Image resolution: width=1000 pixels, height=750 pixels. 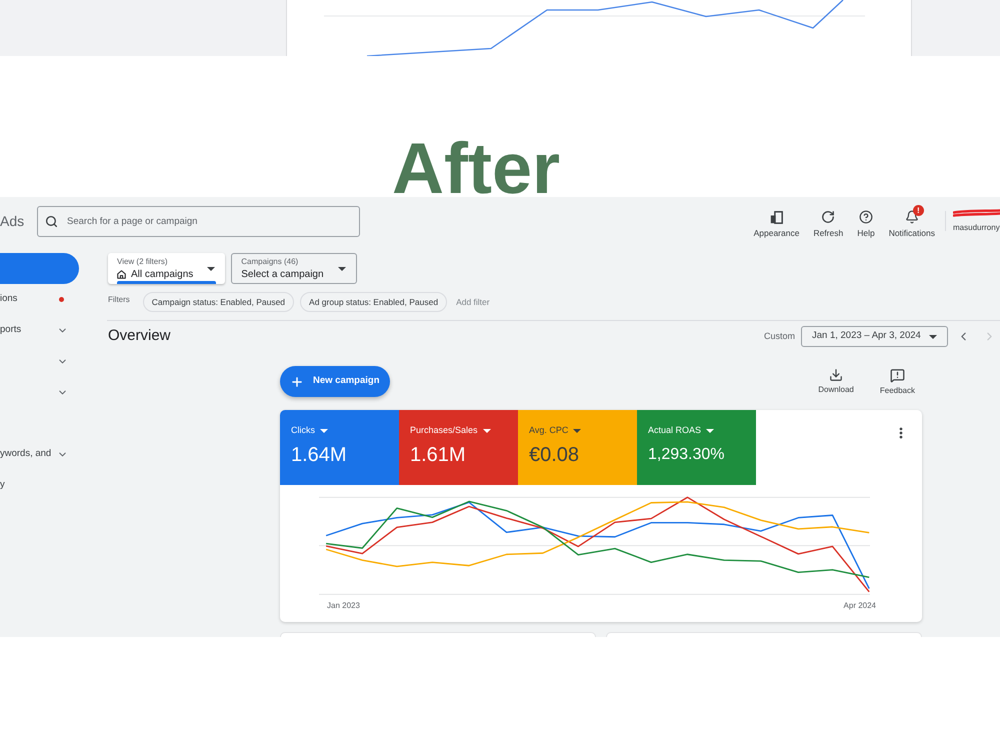 What do you see at coordinates (828, 217) in the screenshot?
I see `refresh-icon` at bounding box center [828, 217].